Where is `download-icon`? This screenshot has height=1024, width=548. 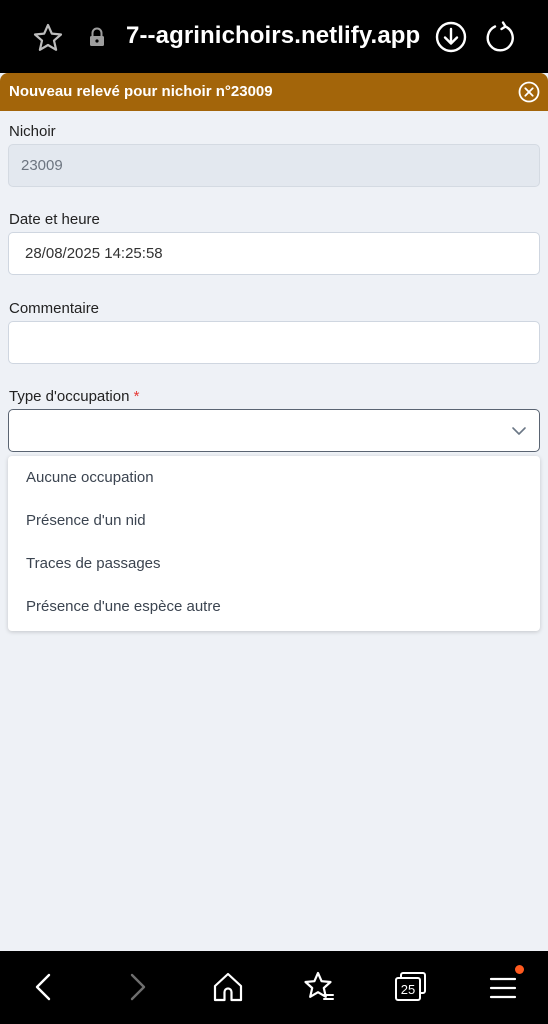 download-icon is located at coordinates (451, 37).